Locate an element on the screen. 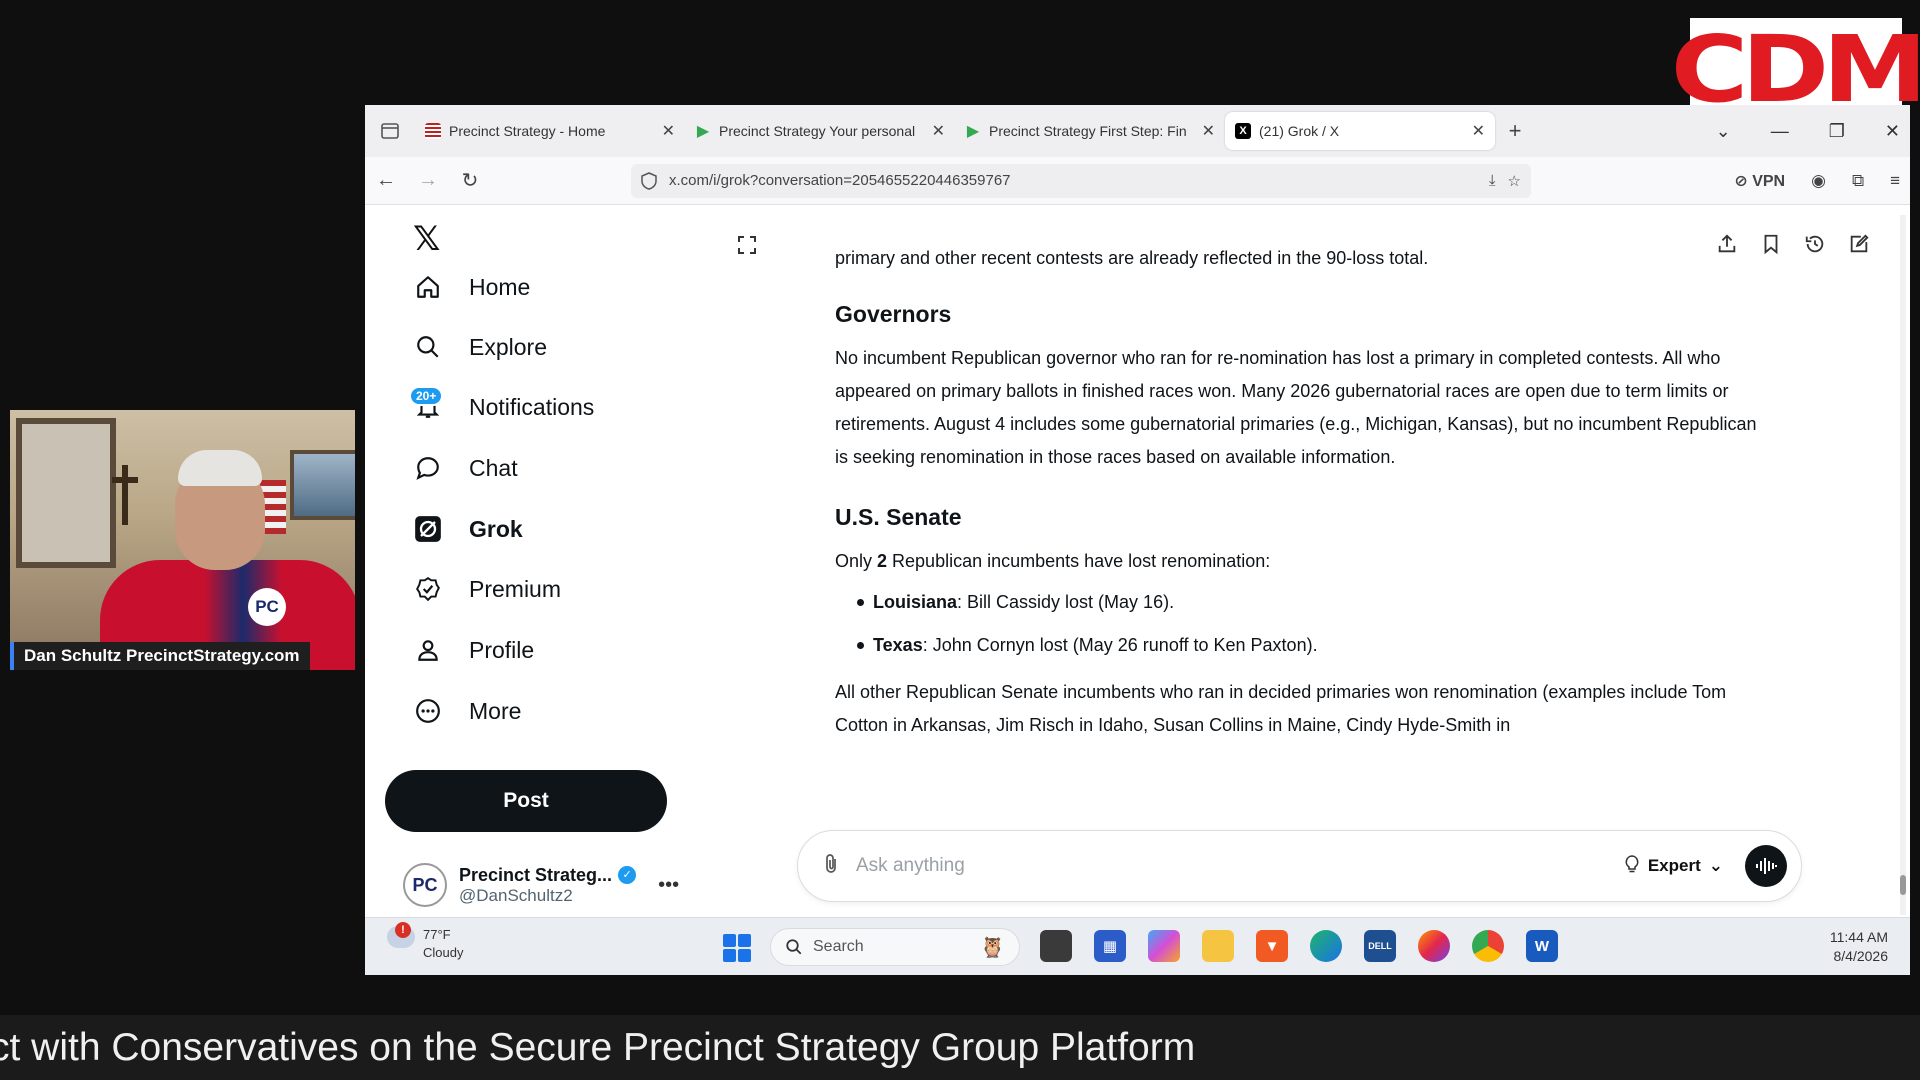  avatar: PC is located at coordinates (425, 885).